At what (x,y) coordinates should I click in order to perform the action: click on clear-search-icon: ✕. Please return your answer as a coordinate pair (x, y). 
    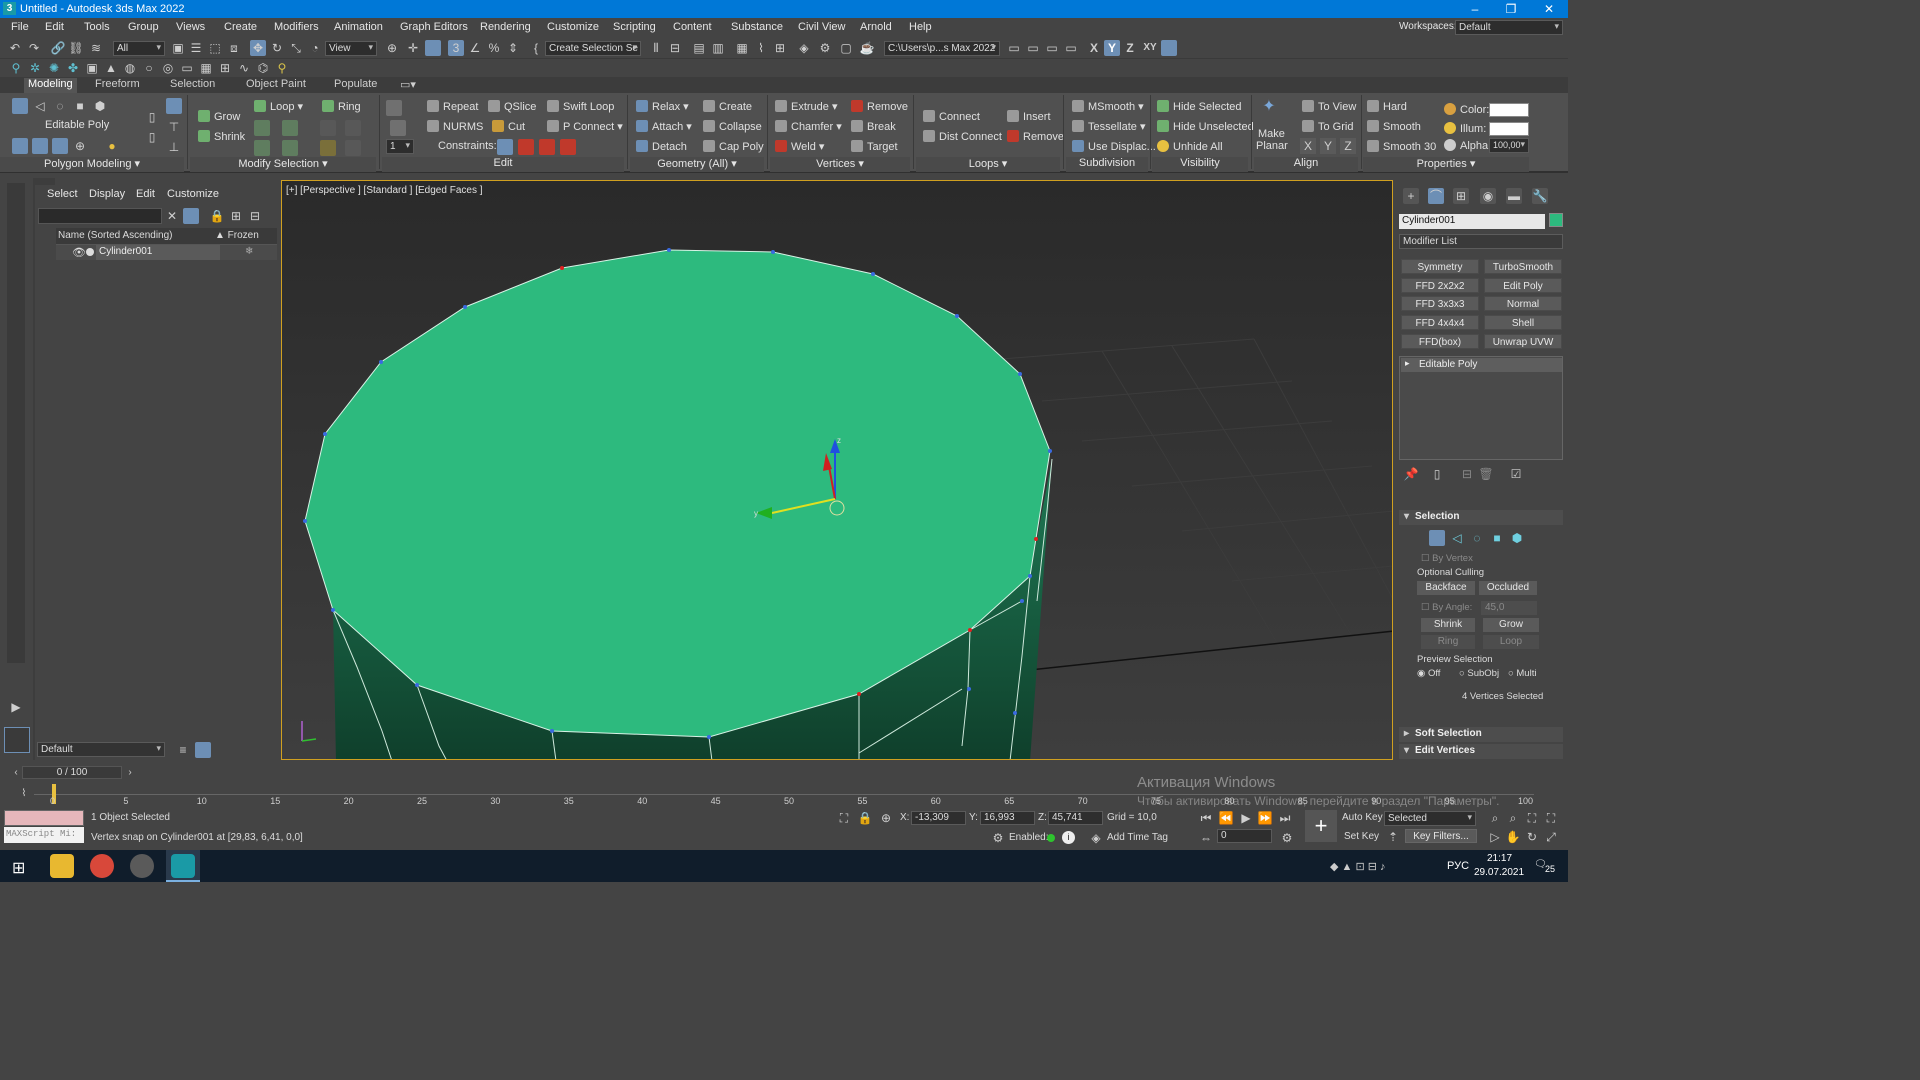
    Looking at the image, I should click on (172, 216).